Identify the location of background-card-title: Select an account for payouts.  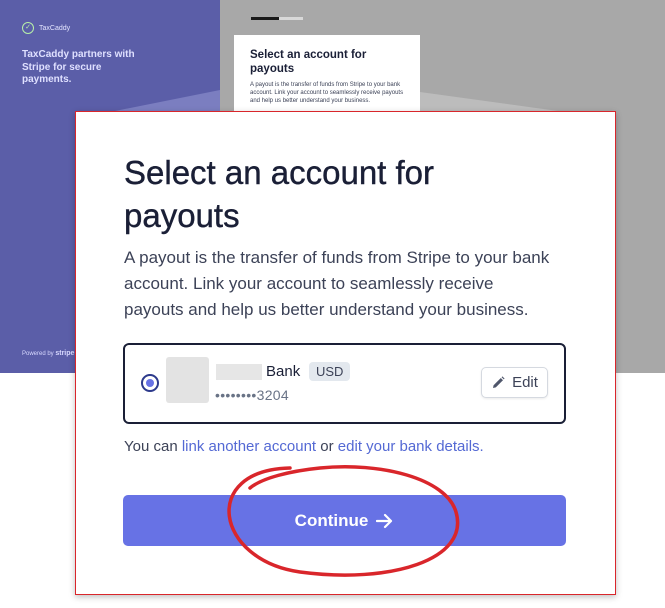
(308, 62).